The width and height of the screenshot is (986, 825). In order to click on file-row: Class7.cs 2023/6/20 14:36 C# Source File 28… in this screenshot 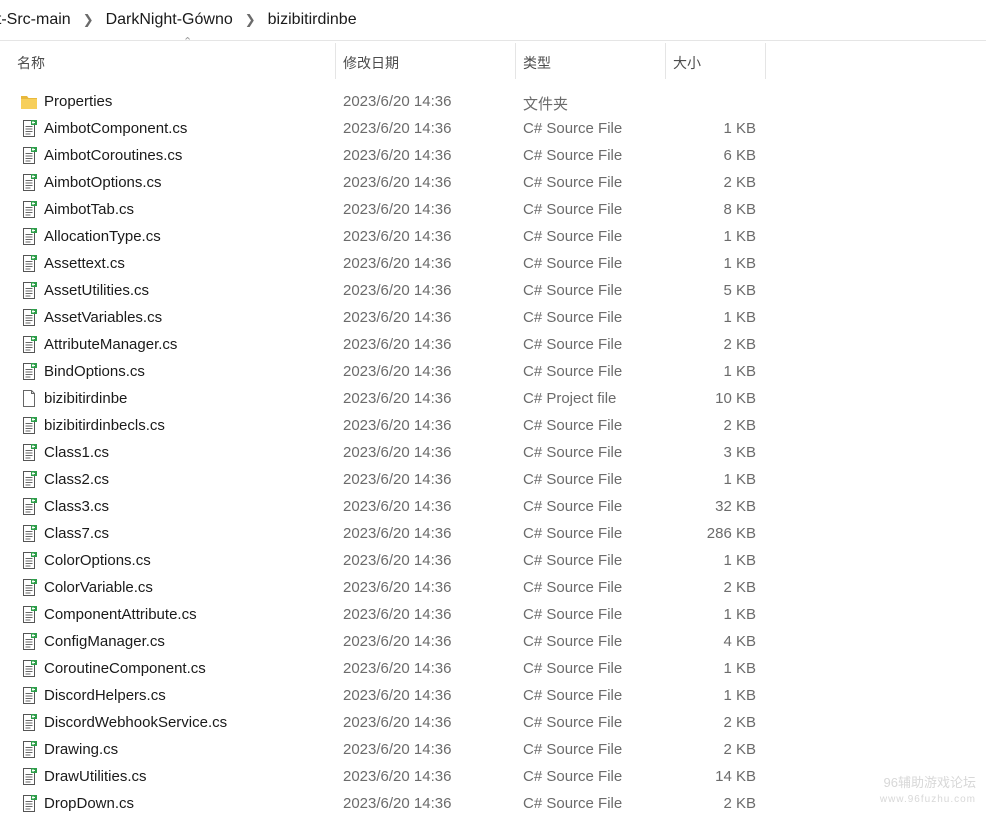, I will do `click(493, 533)`.